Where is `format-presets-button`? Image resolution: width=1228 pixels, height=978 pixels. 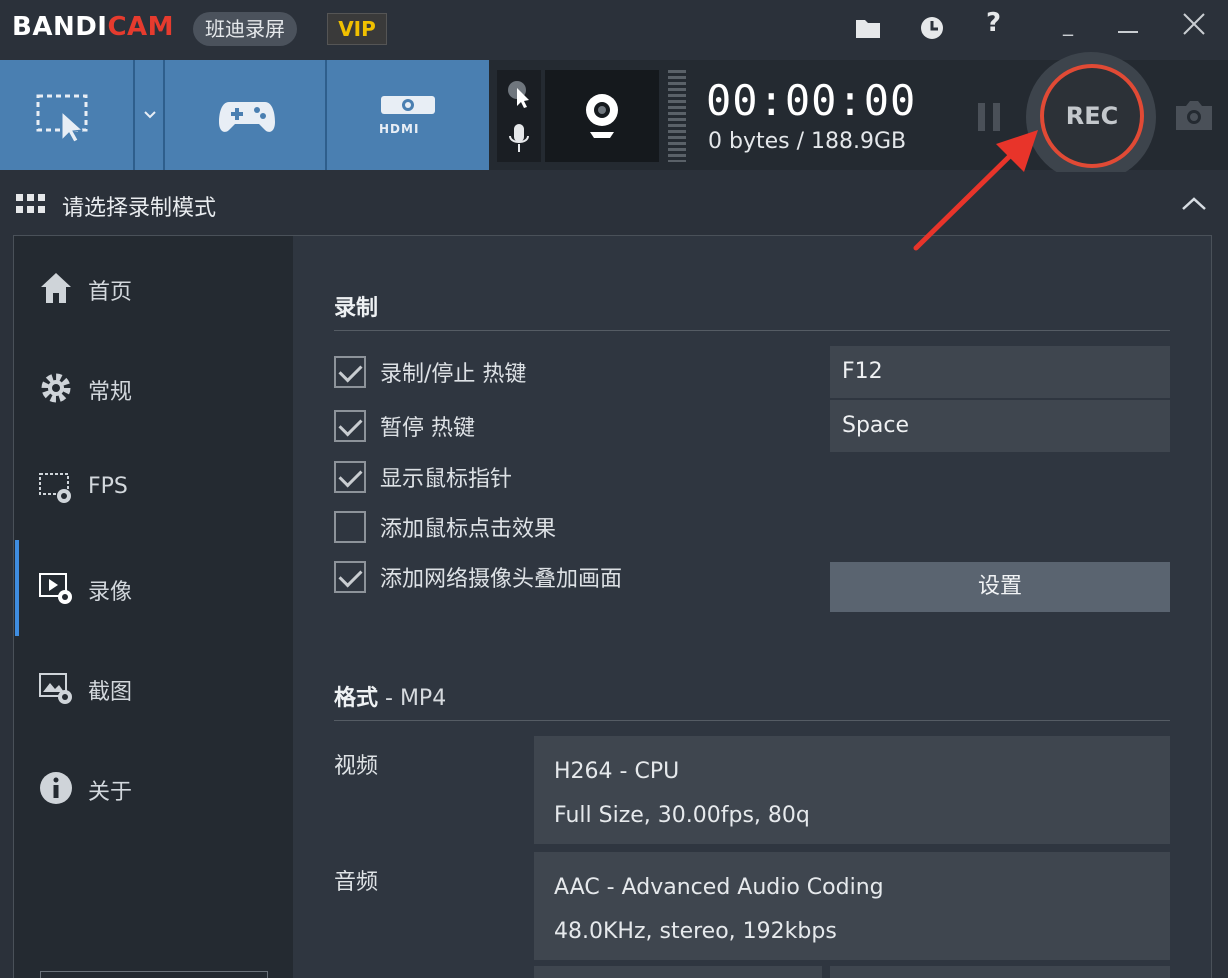 format-presets-button is located at coordinates (1000, 972).